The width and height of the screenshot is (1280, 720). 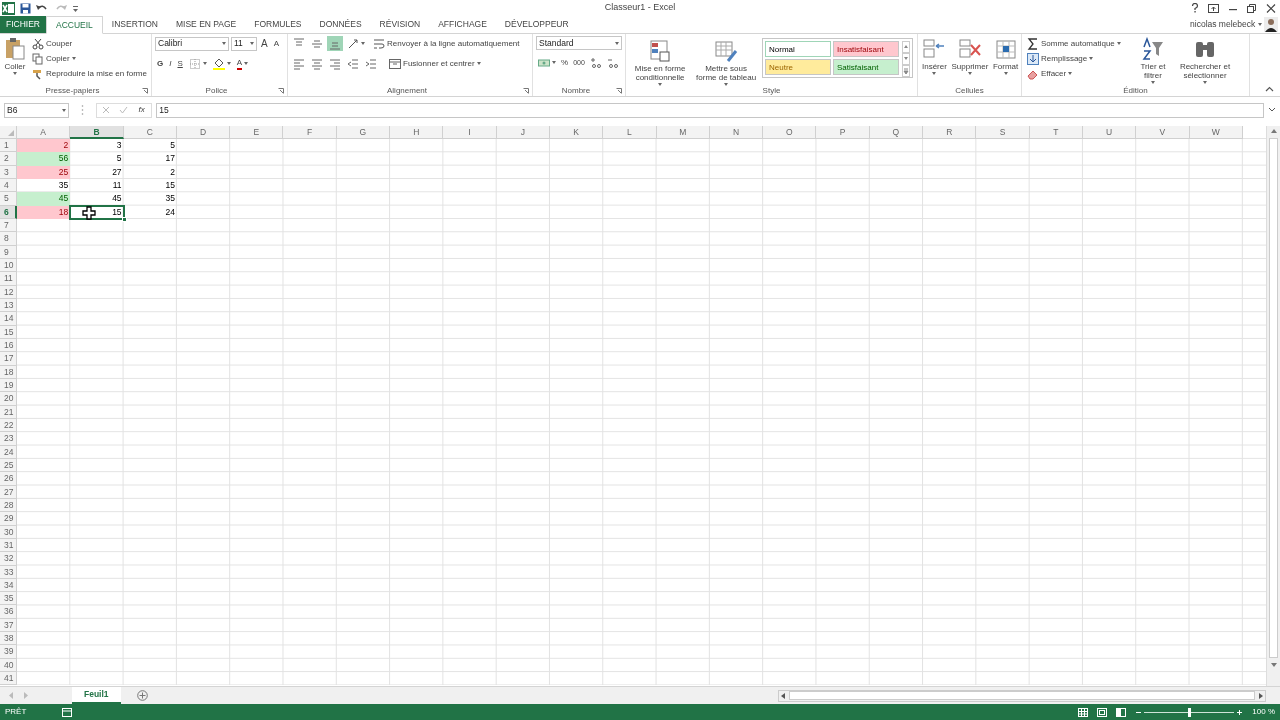 What do you see at coordinates (435, 63) in the screenshot?
I see `merge-center-button: Fusionner et centrer` at bounding box center [435, 63].